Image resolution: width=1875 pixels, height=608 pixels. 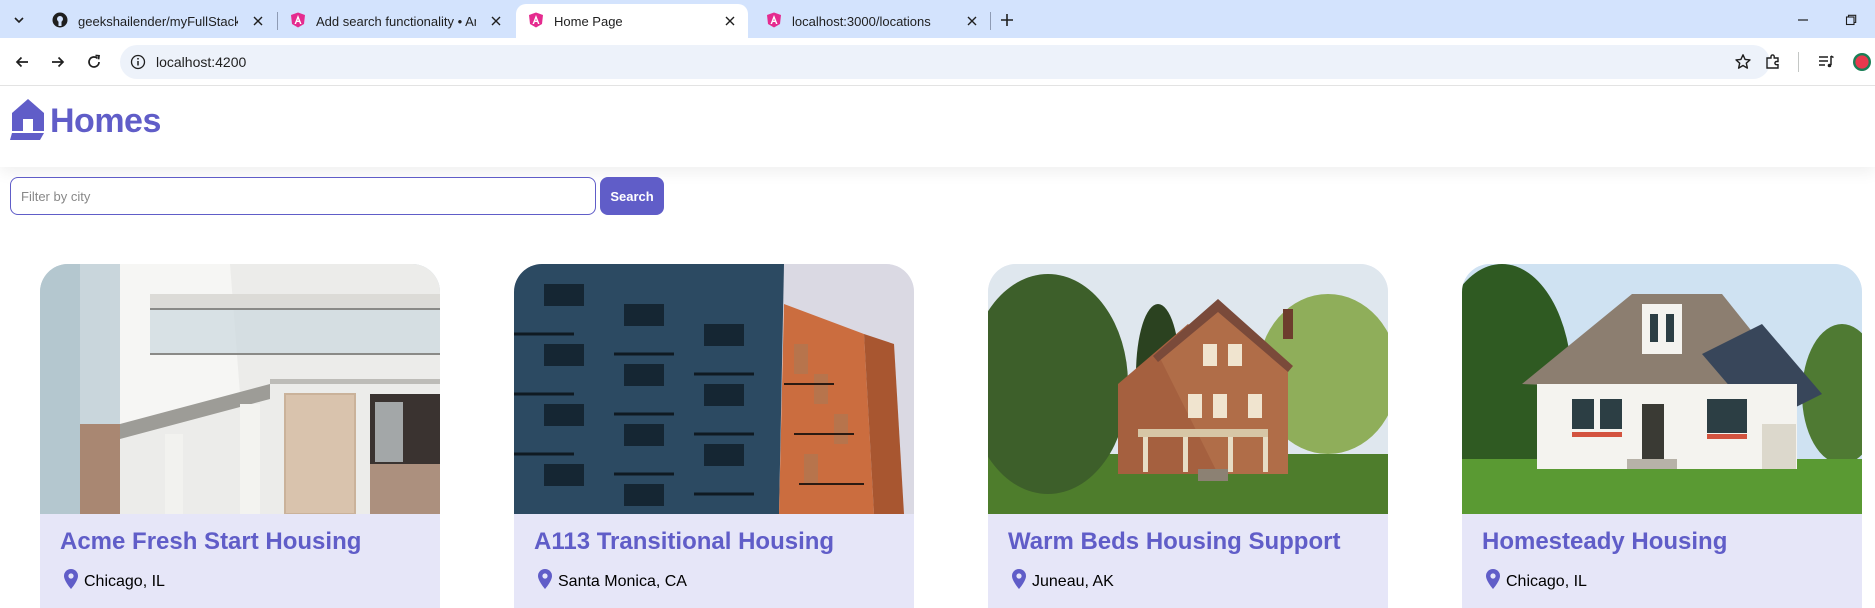 I want to click on housing-card: Acme Fresh Start Housing Chicago, IL, so click(x=240, y=436).